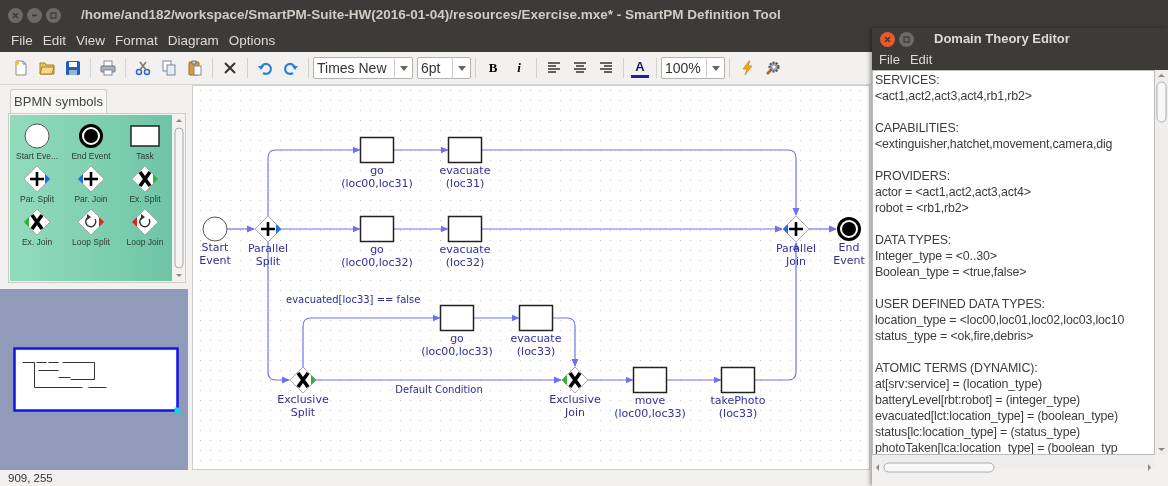  I want to click on menu-item: Options, so click(252, 41).